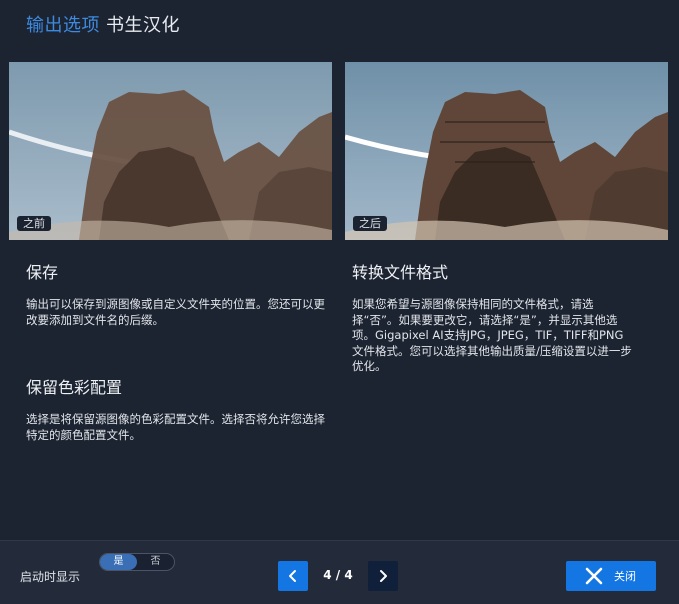 The image size is (679, 604). What do you see at coordinates (400, 272) in the screenshot?
I see `convert-section-title: 转换文件格式` at bounding box center [400, 272].